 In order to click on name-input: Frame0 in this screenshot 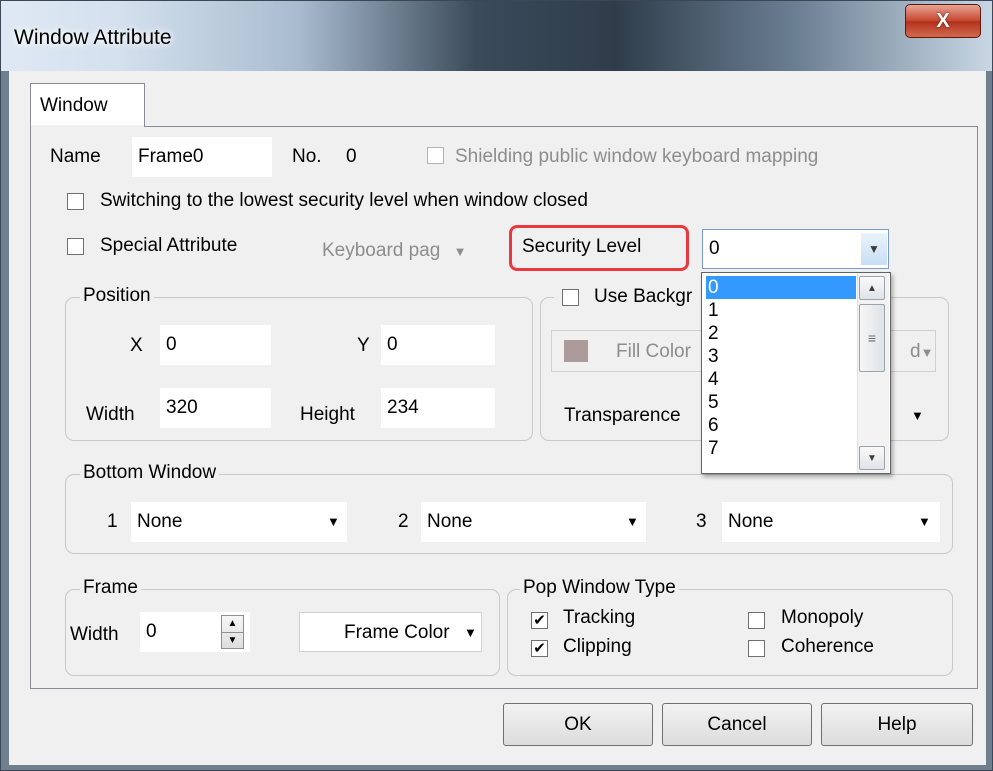, I will do `click(202, 157)`.